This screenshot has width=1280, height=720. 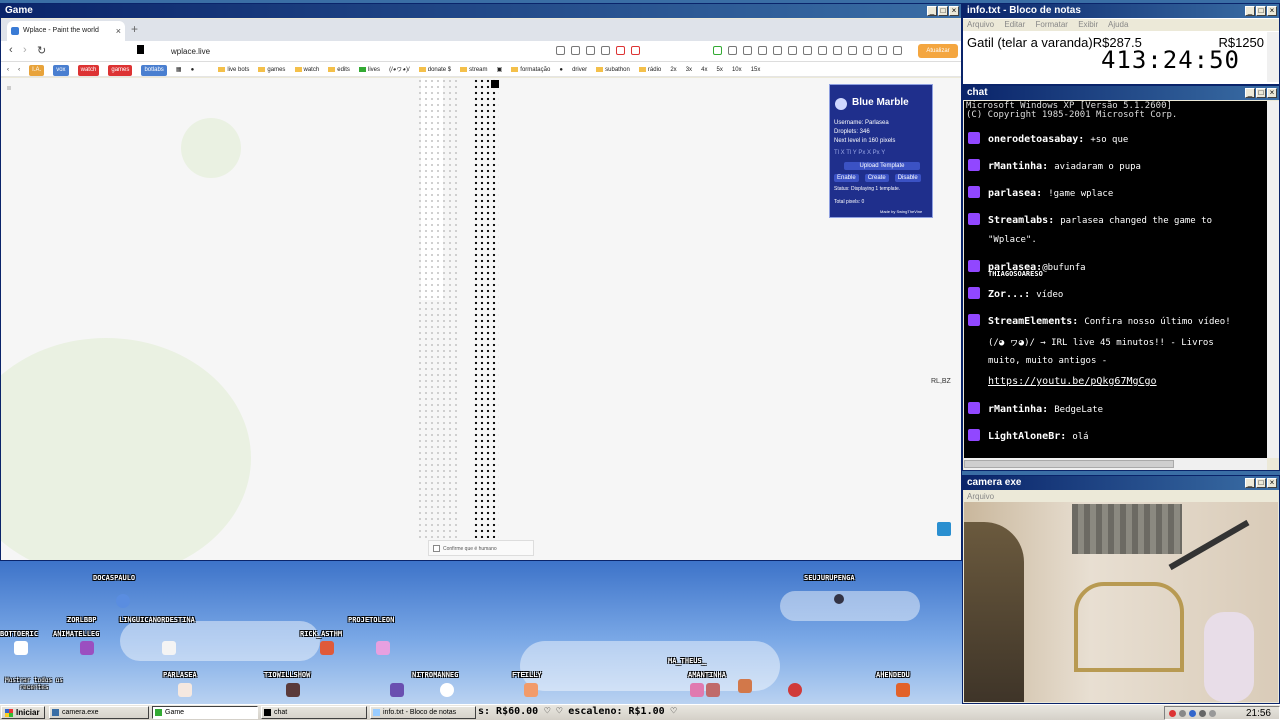 What do you see at coordinates (876, 178) in the screenshot?
I see `create-button: Create` at bounding box center [876, 178].